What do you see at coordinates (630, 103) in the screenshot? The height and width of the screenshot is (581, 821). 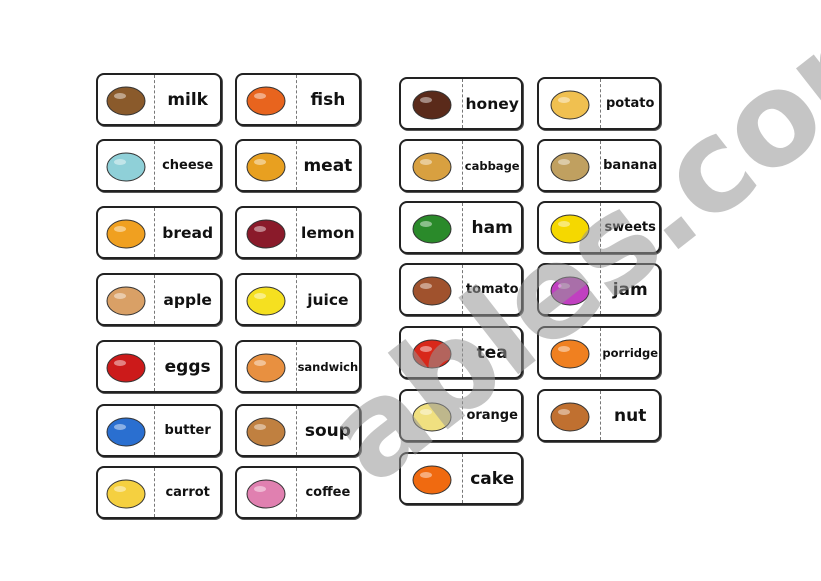 I see `card-word: potato` at bounding box center [630, 103].